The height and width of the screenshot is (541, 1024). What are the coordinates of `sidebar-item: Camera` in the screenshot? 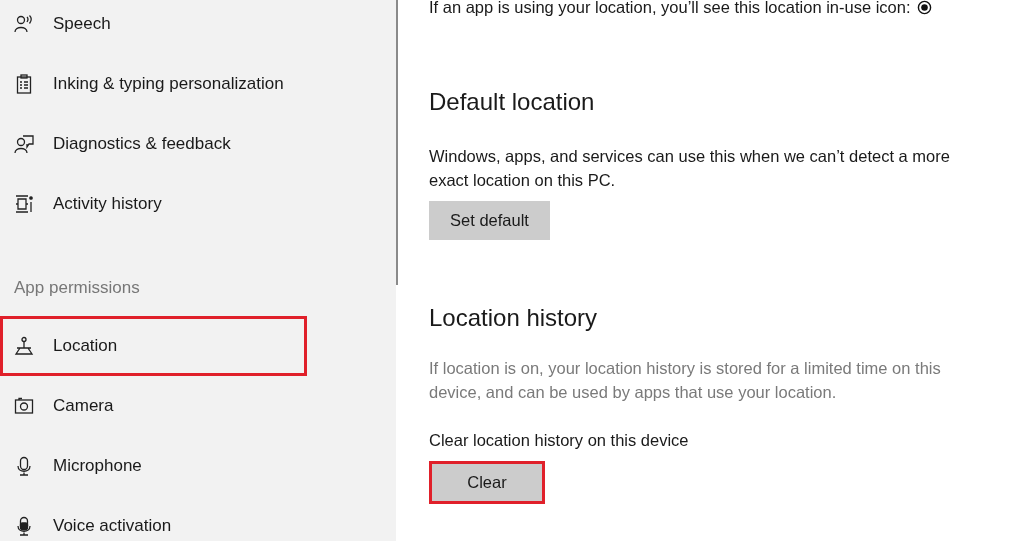 It's located at (153, 406).